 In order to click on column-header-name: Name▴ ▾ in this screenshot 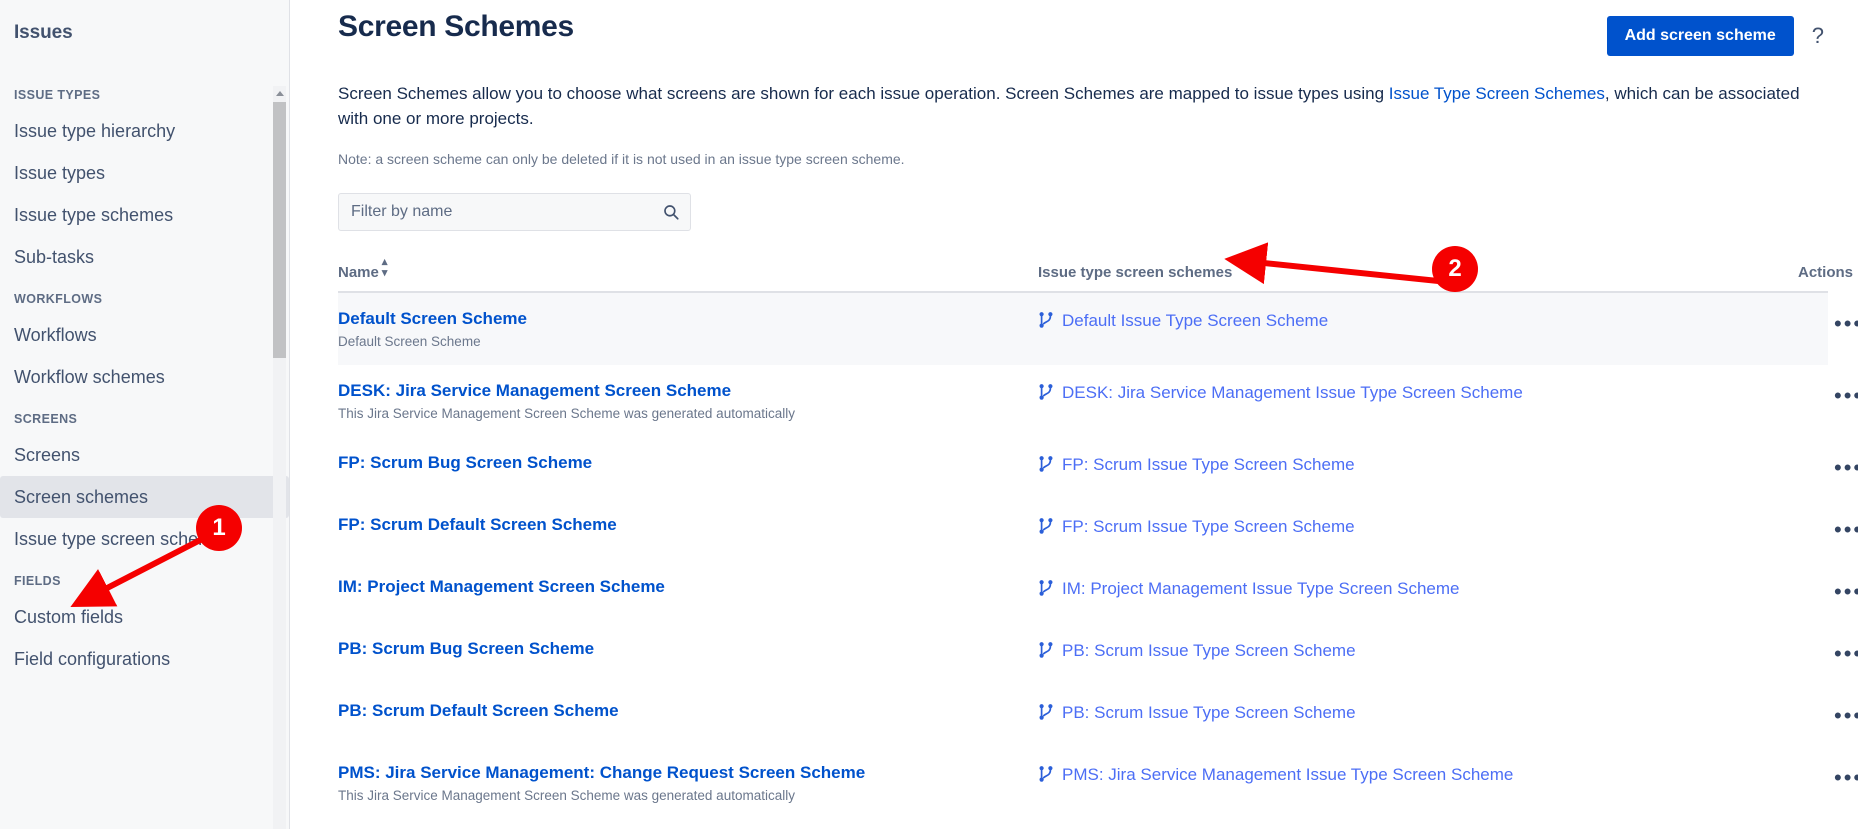, I will do `click(688, 275)`.